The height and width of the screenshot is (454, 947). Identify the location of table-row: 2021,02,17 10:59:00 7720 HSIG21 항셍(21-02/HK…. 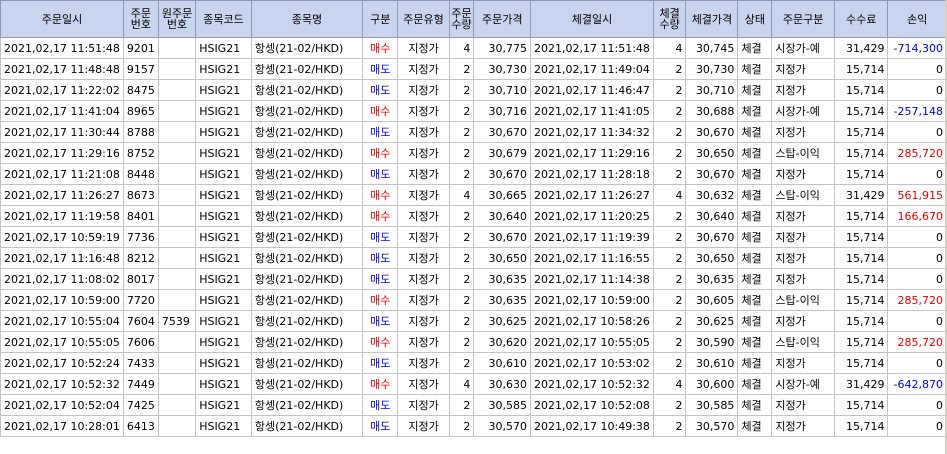
(473, 300).